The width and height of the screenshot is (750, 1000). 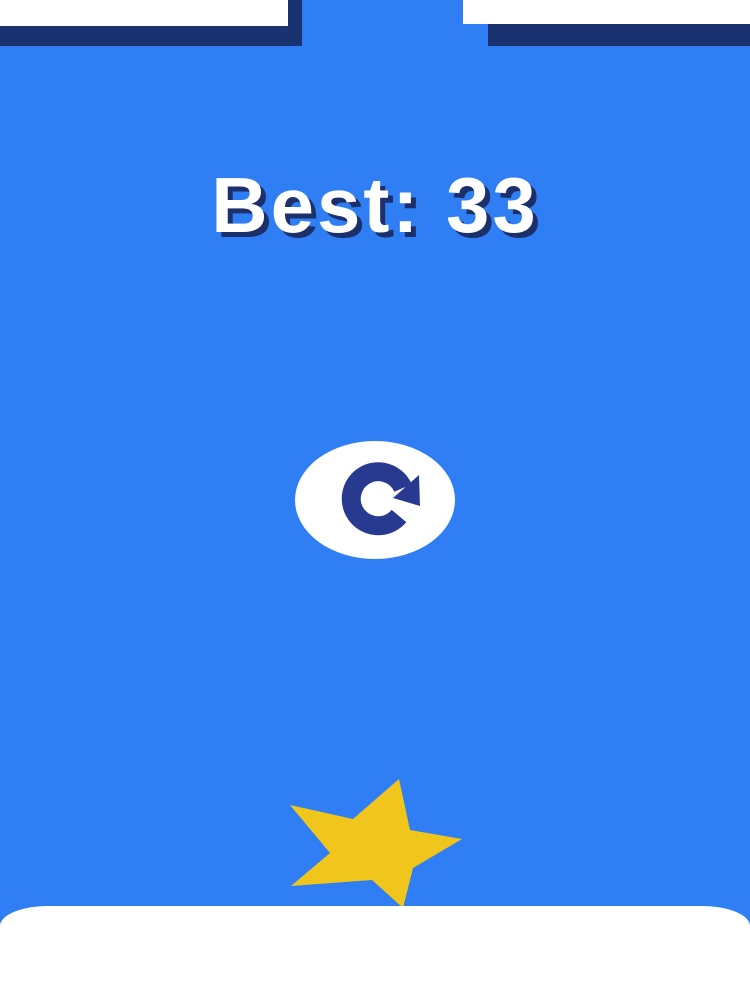 I want to click on restart-button, so click(x=375, y=500).